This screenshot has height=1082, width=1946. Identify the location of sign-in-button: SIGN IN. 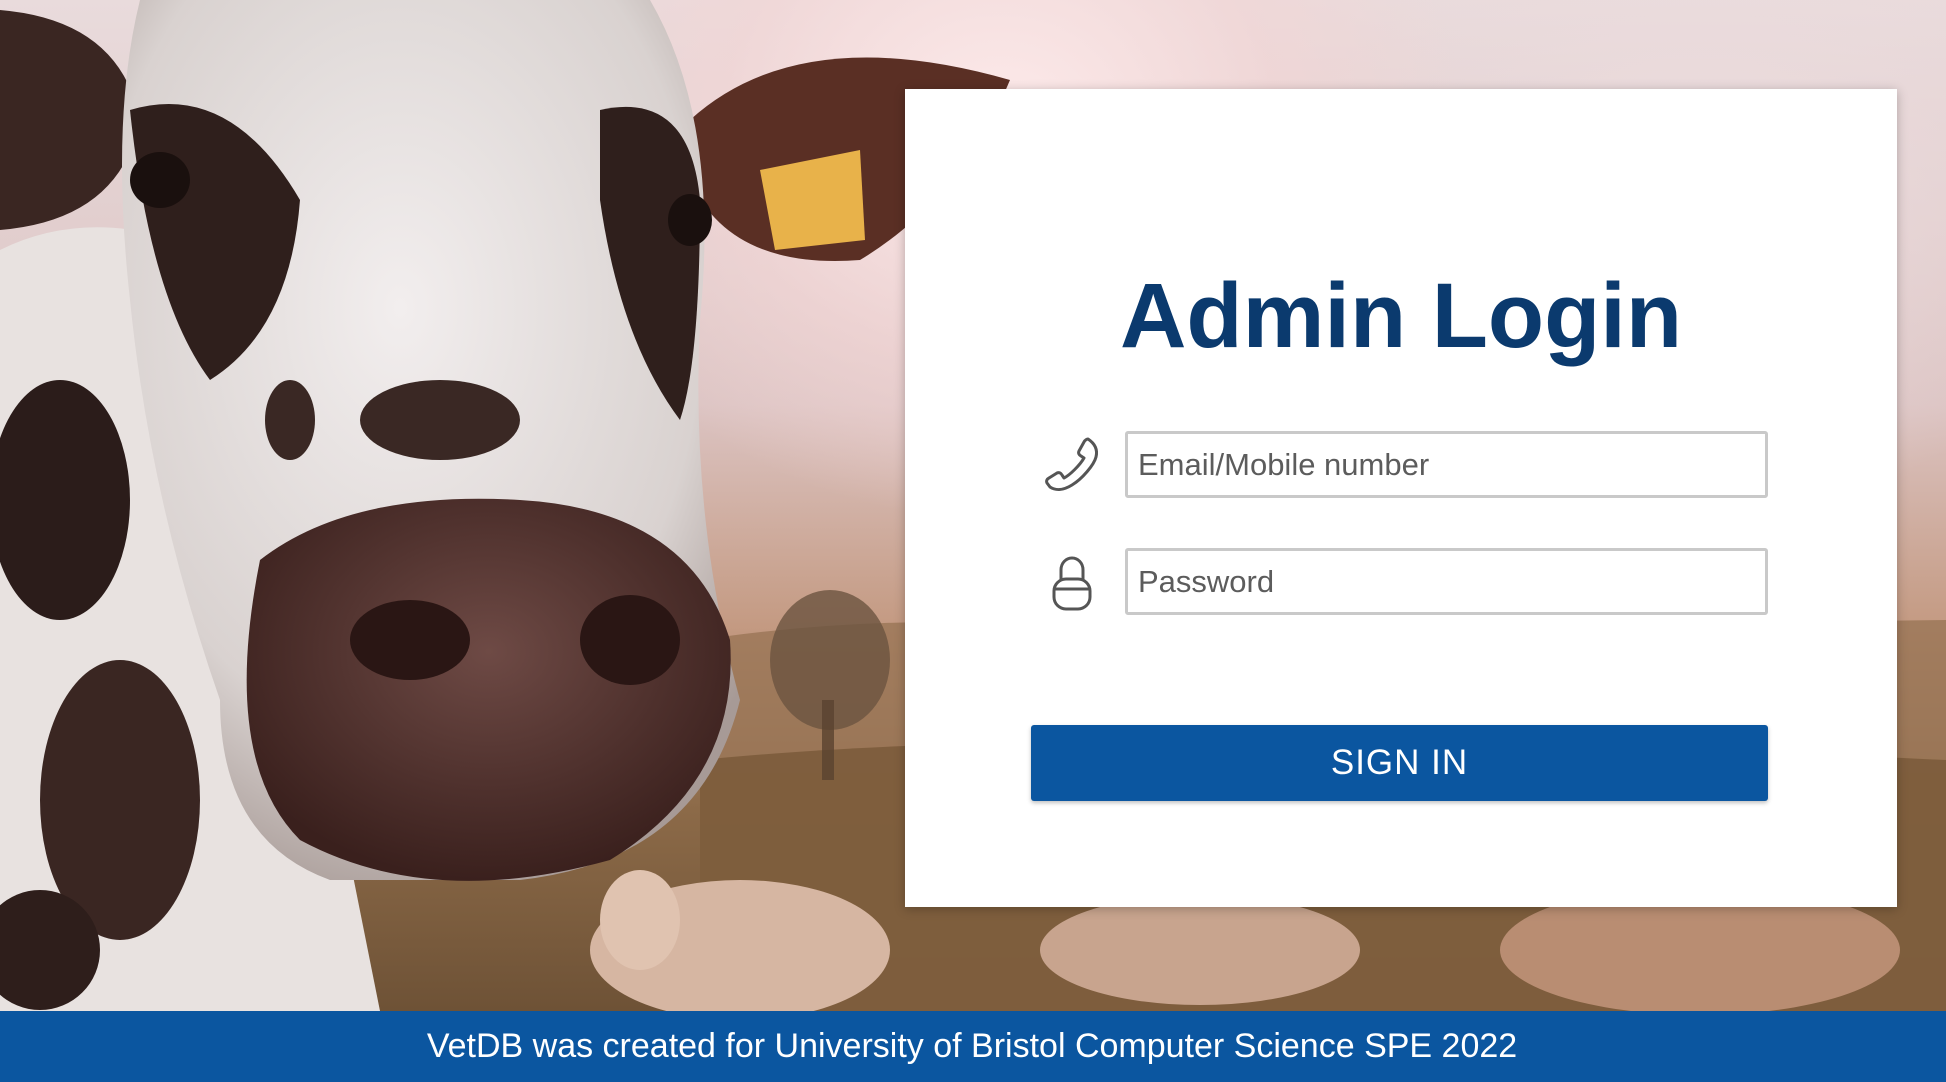
(1399, 763).